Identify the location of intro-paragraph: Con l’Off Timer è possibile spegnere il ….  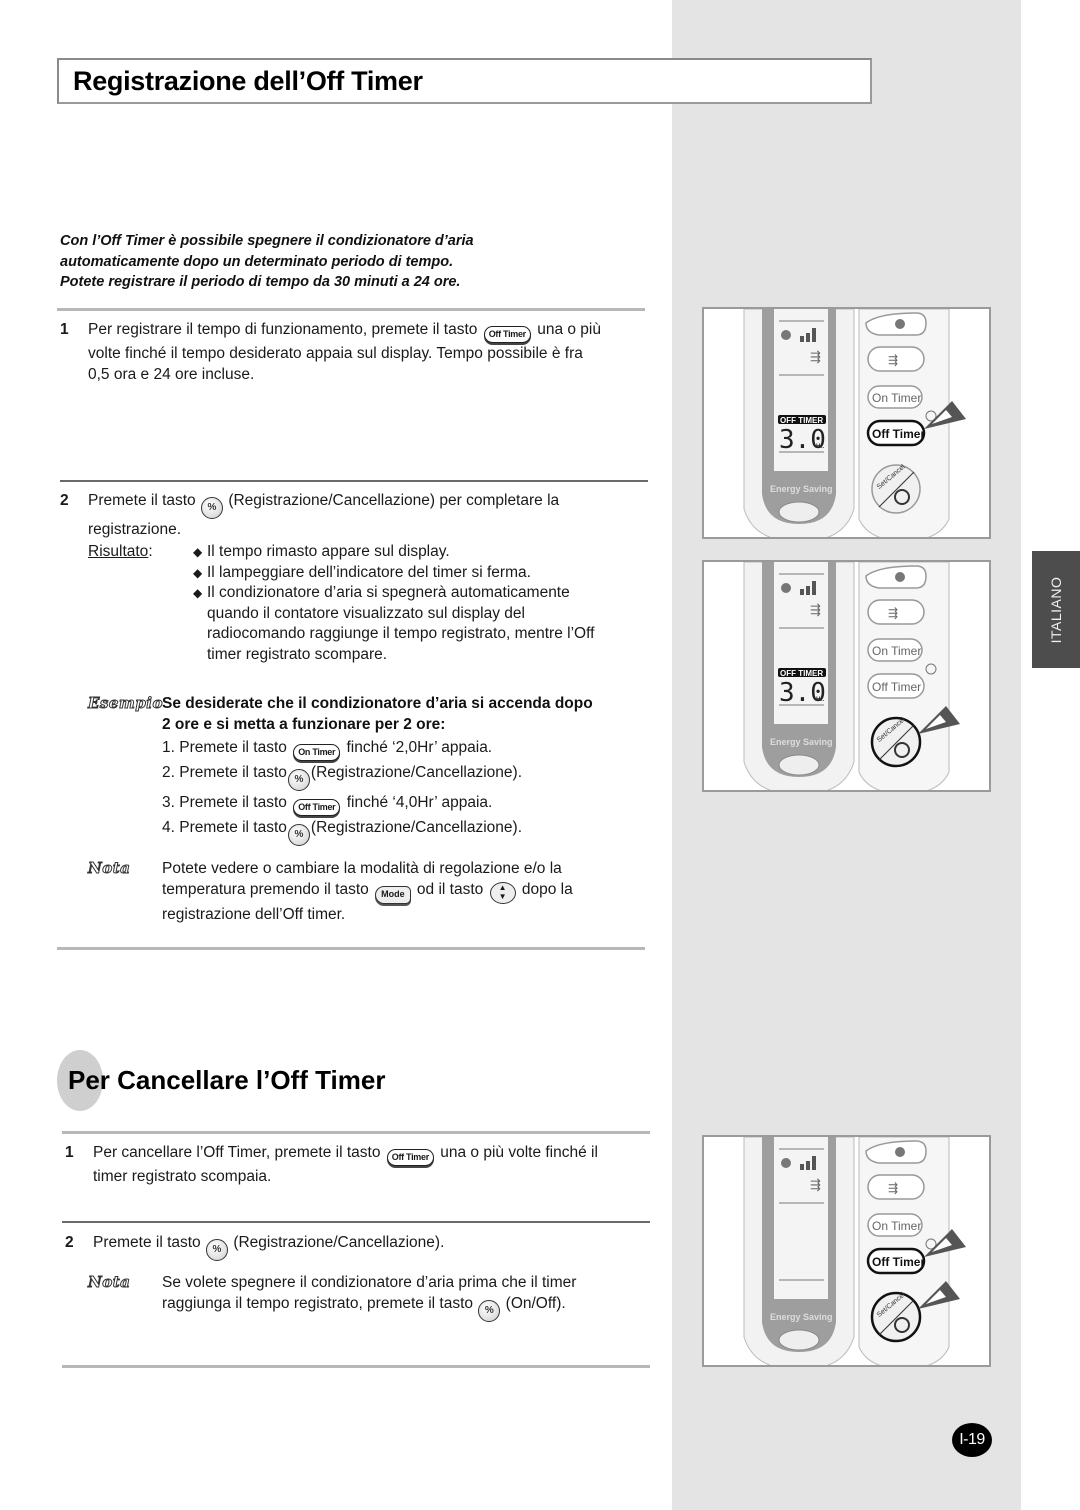
(350, 262).